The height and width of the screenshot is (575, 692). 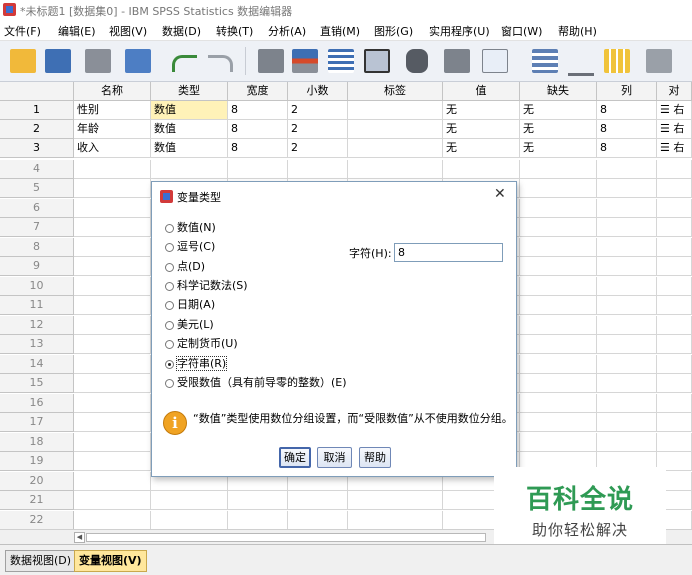 What do you see at coordinates (627, 91) in the screenshot?
I see `column-header-columns: 列` at bounding box center [627, 91].